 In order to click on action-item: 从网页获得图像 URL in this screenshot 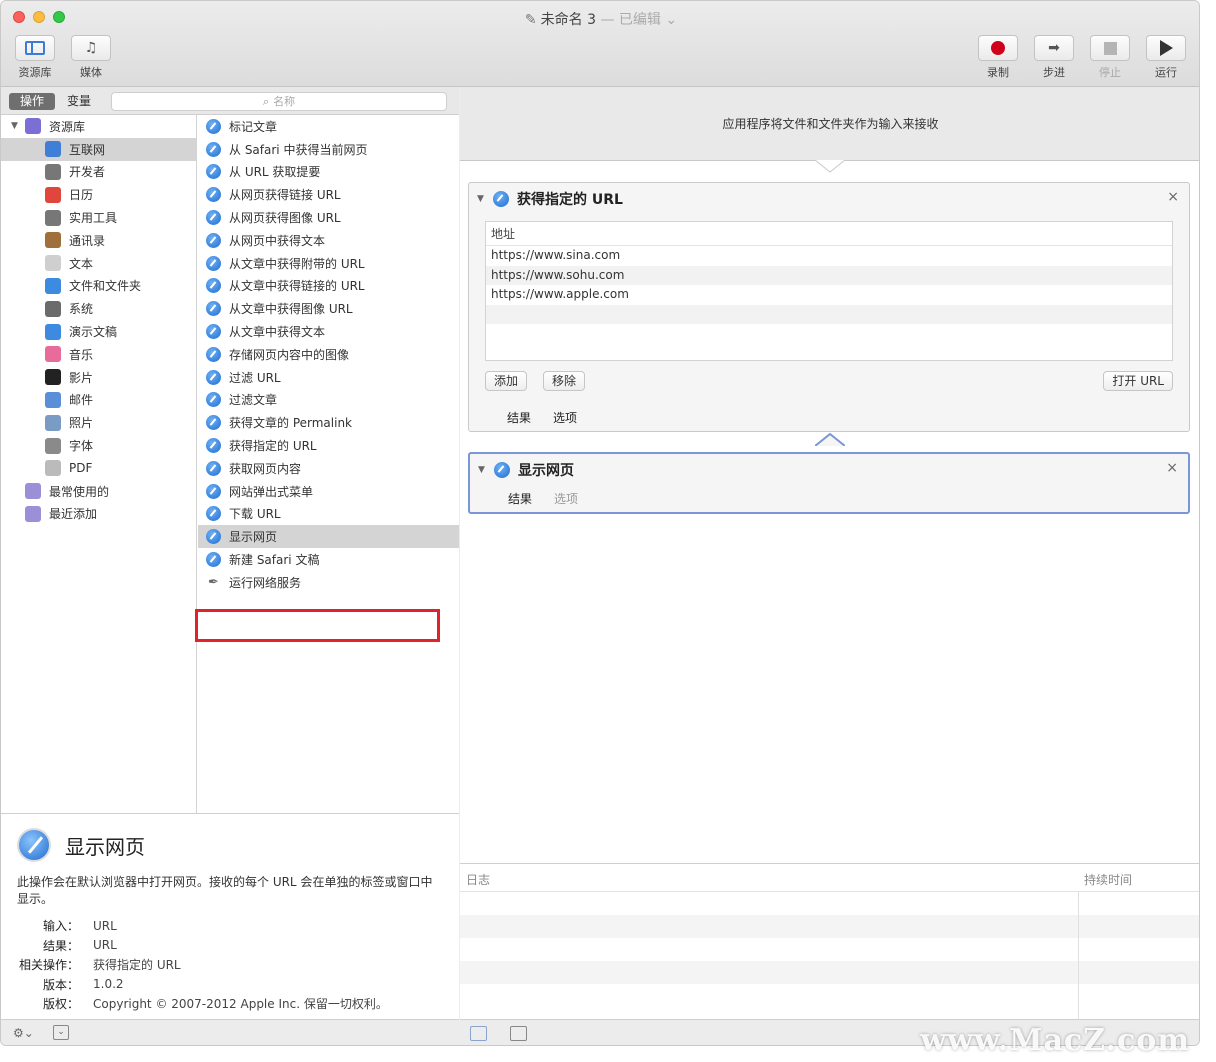, I will do `click(328, 217)`.